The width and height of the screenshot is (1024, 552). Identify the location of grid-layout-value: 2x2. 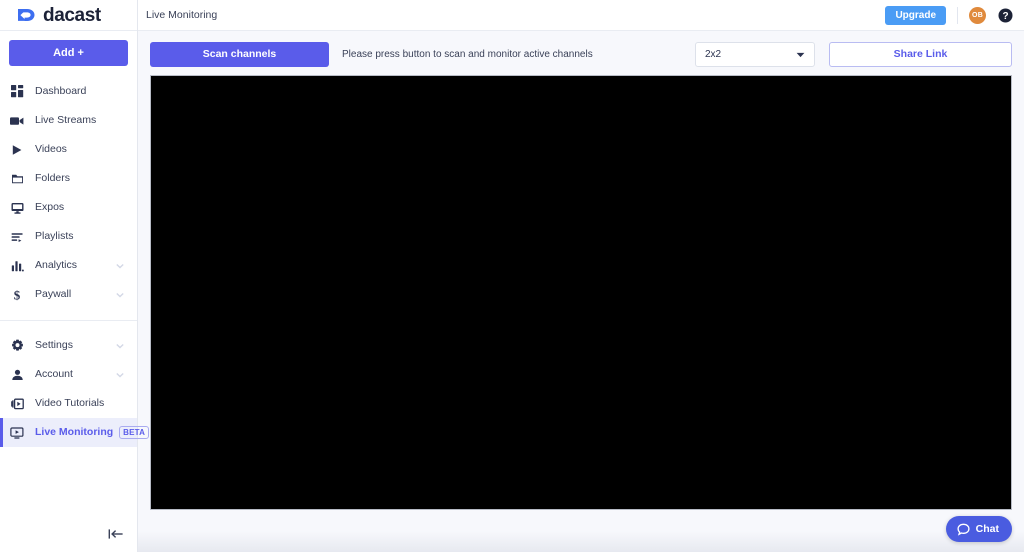
(713, 54).